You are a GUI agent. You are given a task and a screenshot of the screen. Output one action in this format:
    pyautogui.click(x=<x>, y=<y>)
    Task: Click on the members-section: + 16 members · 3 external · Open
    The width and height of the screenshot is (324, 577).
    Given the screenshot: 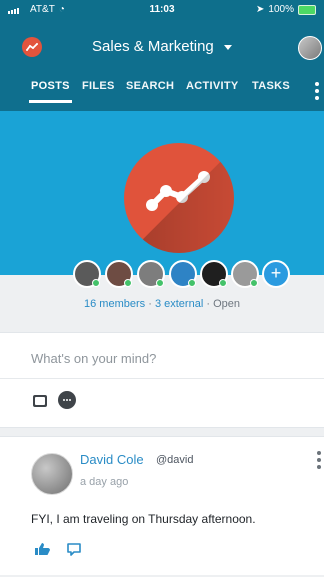 What is the action you would take?
    pyautogui.click(x=162, y=295)
    